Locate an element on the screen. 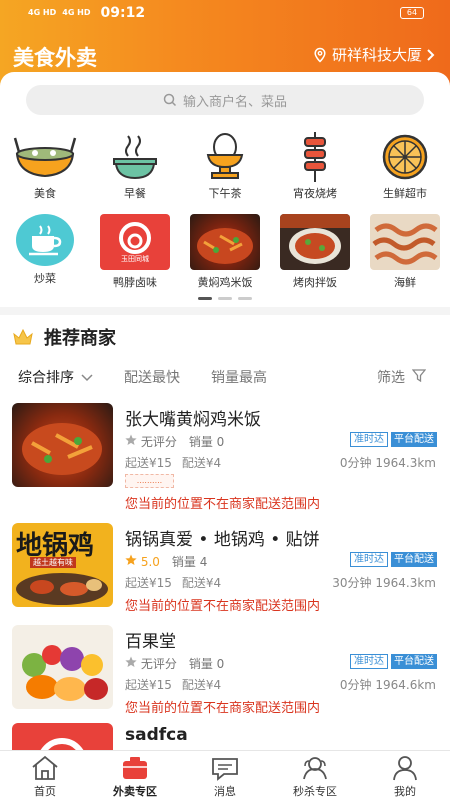 The image size is (450, 800). rating-text: 5.0 is located at coordinates (150, 562).